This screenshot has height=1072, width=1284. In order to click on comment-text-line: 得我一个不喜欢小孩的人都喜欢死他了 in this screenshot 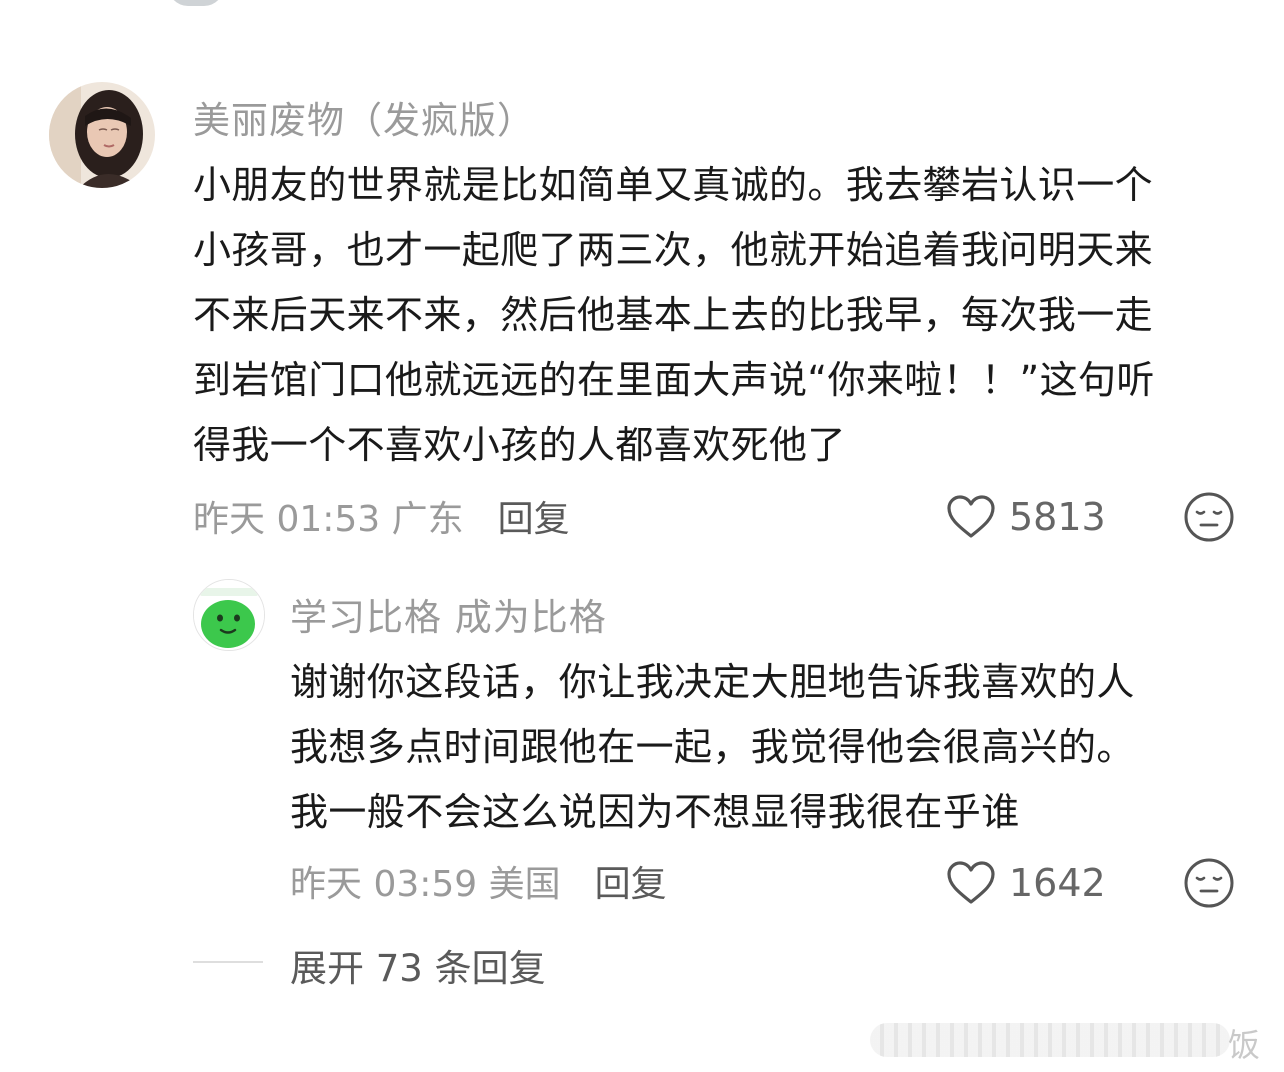, I will do `click(519, 445)`.